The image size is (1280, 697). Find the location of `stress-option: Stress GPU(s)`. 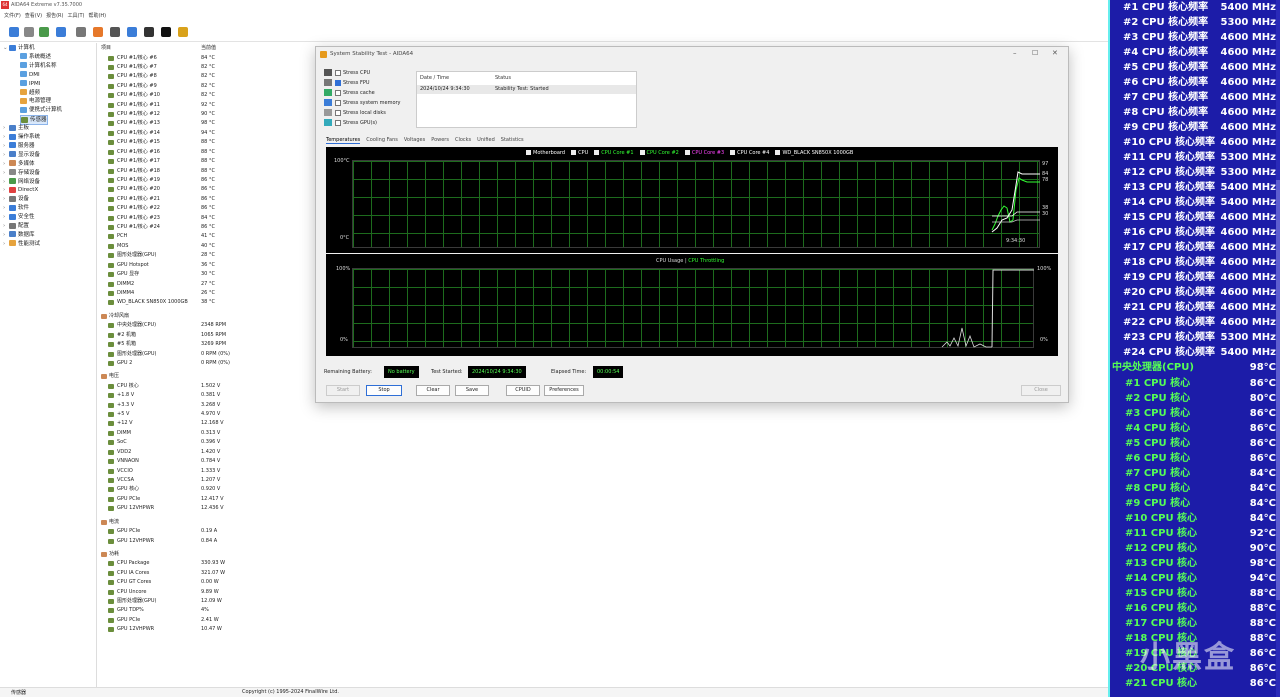

stress-option: Stress GPU(s) is located at coordinates (350, 123).